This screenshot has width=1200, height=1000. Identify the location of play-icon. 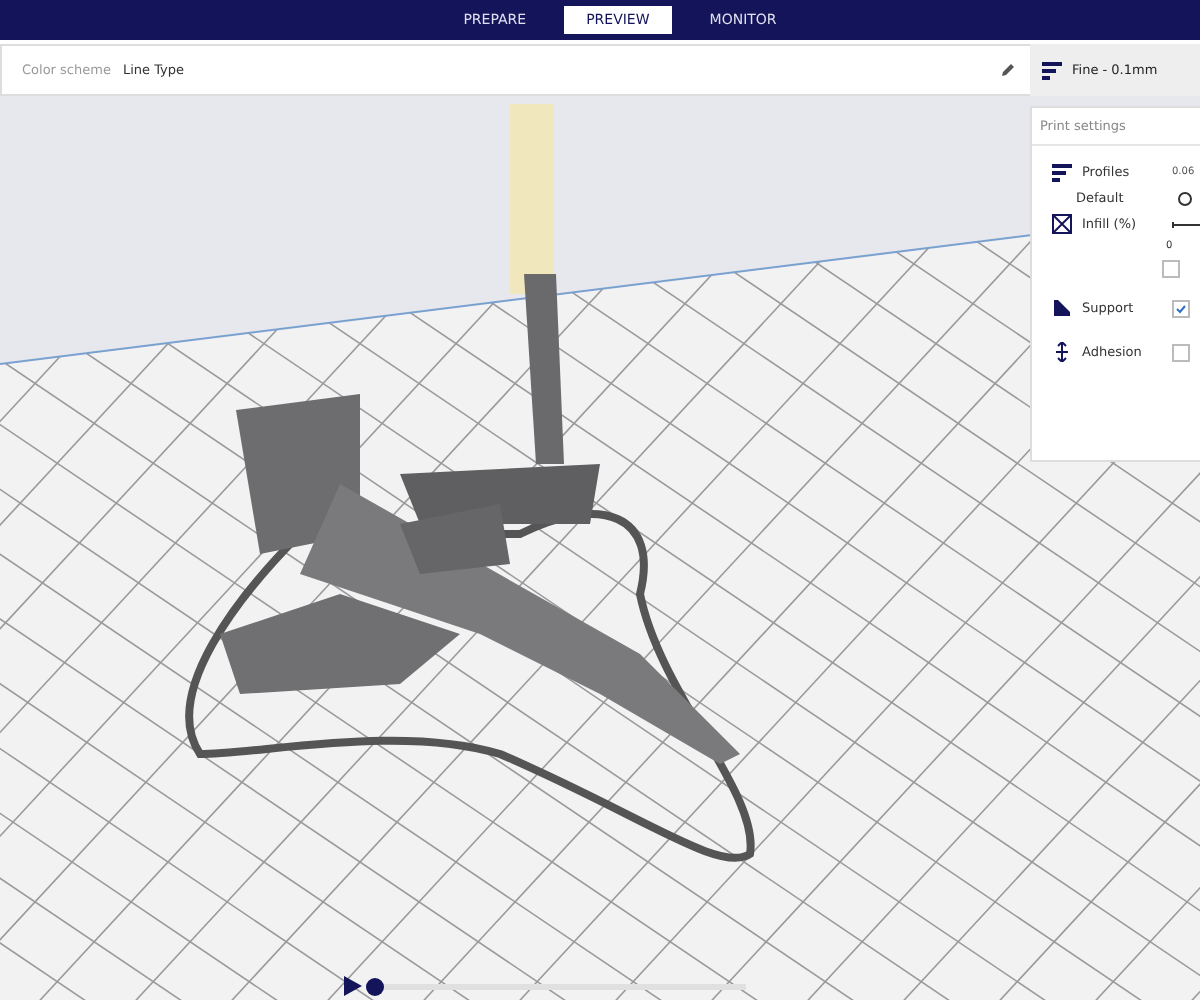
(353, 986).